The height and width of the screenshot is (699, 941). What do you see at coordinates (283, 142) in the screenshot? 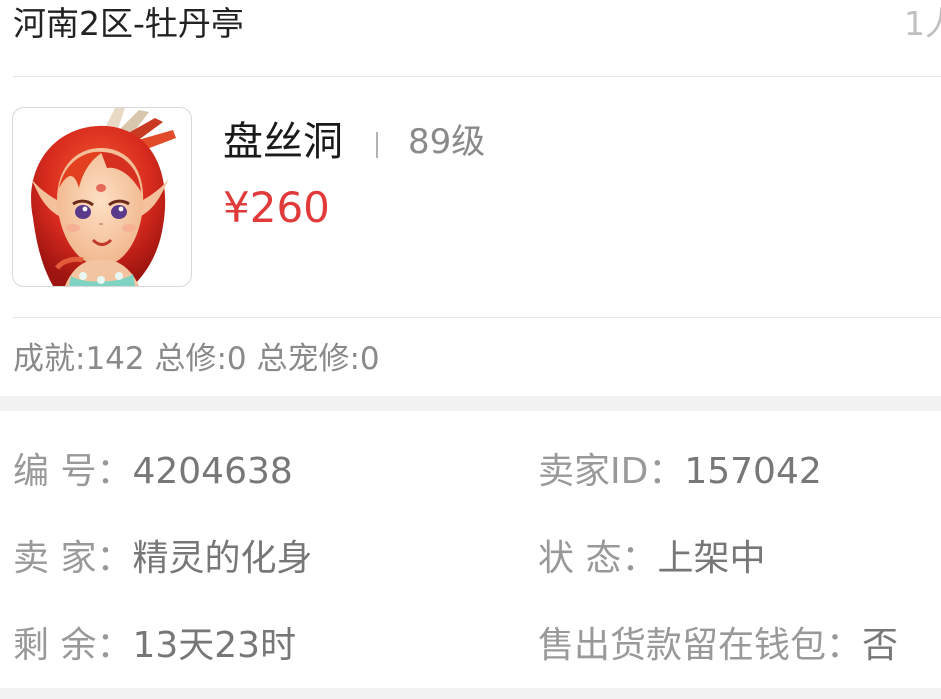
I see `character-school-name: 盘丝洞` at bounding box center [283, 142].